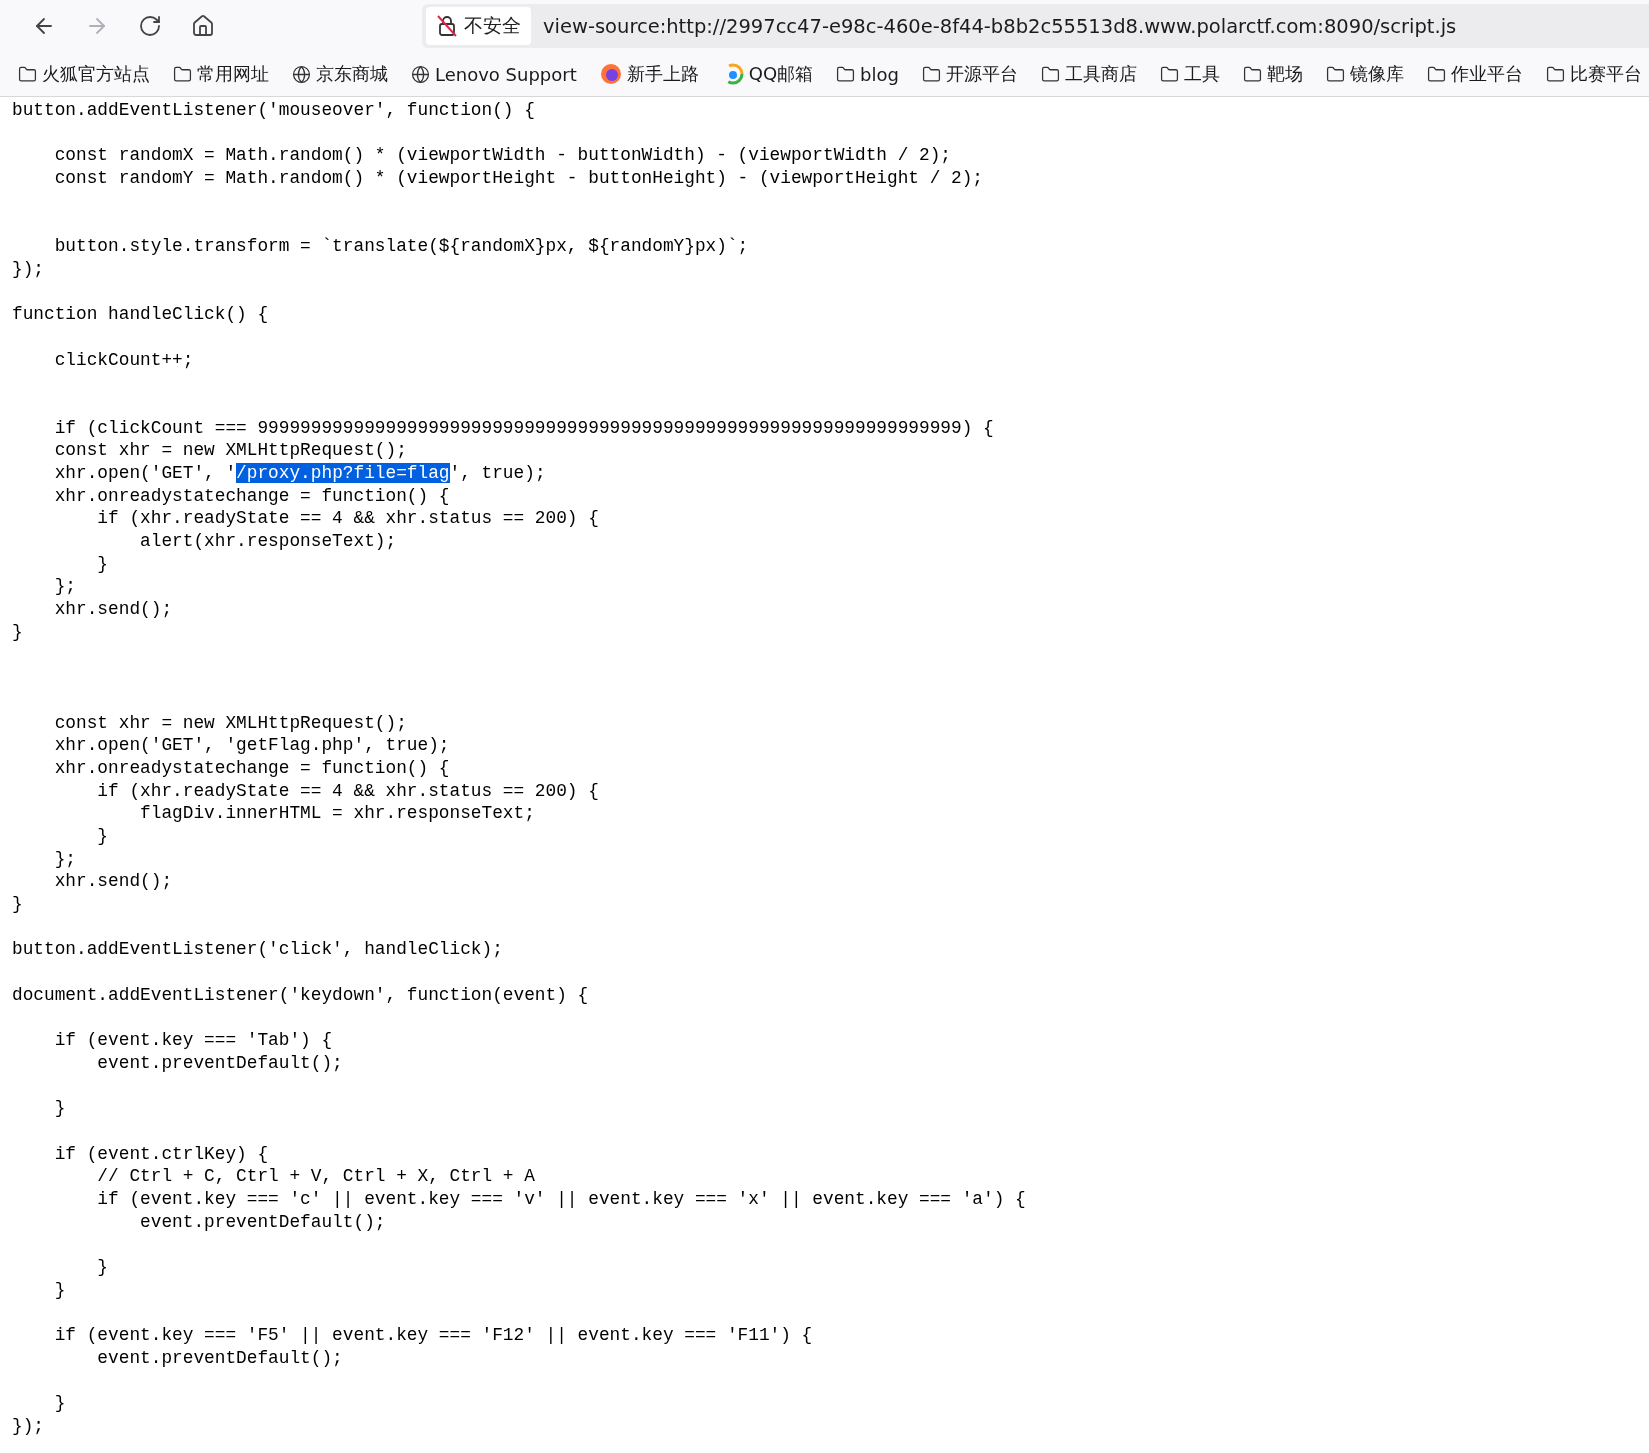  What do you see at coordinates (1474, 74) in the screenshot?
I see `bookmark-item: 作业平台` at bounding box center [1474, 74].